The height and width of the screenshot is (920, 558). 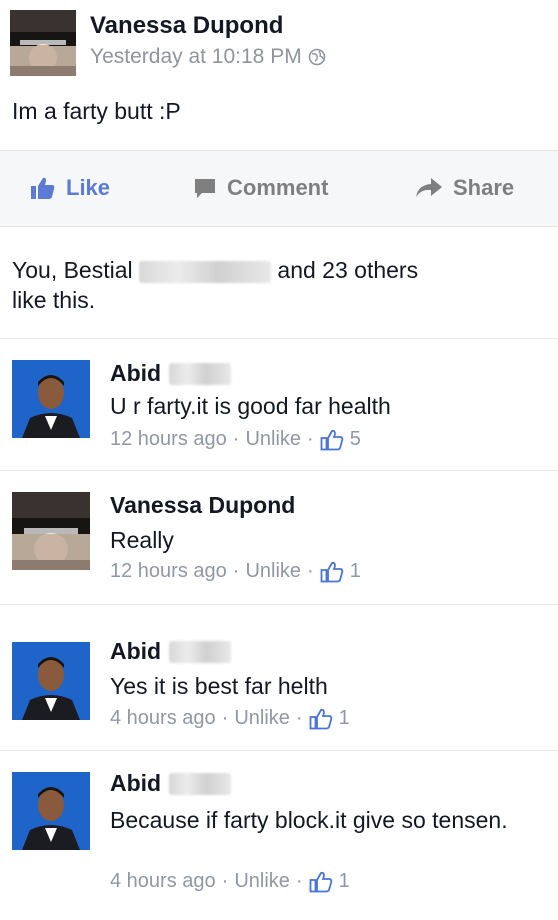 I want to click on post-timestamp: Yesterday at 10:18 PM, so click(x=208, y=57).